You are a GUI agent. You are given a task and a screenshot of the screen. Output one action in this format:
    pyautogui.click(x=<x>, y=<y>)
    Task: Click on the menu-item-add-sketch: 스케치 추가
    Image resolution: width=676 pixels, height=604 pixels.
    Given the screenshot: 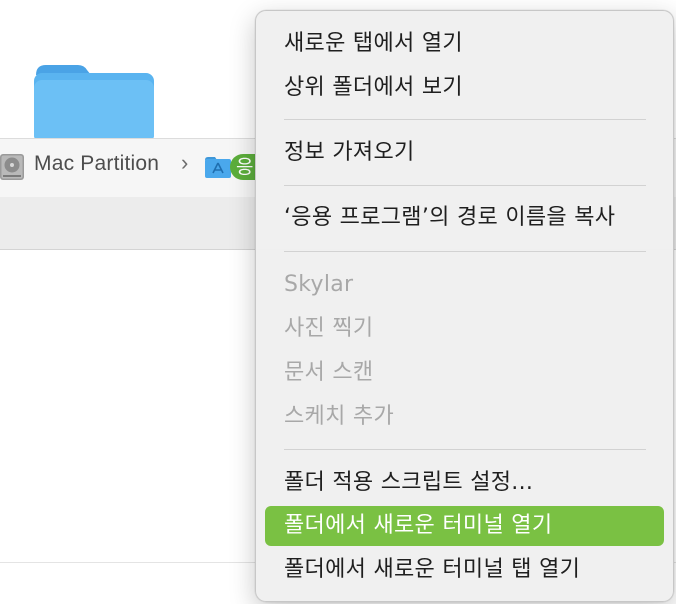 What is the action you would take?
    pyautogui.click(x=339, y=416)
    